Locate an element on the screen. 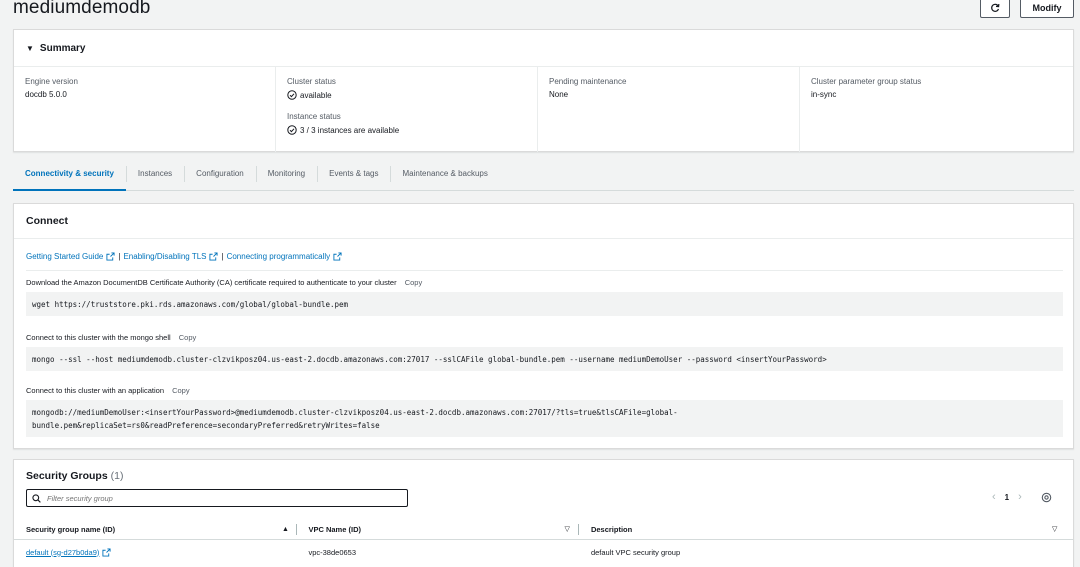 This screenshot has height=567, width=1080. column-header-vpc-name: VPC Name (ID) ▽ is located at coordinates (438, 529).